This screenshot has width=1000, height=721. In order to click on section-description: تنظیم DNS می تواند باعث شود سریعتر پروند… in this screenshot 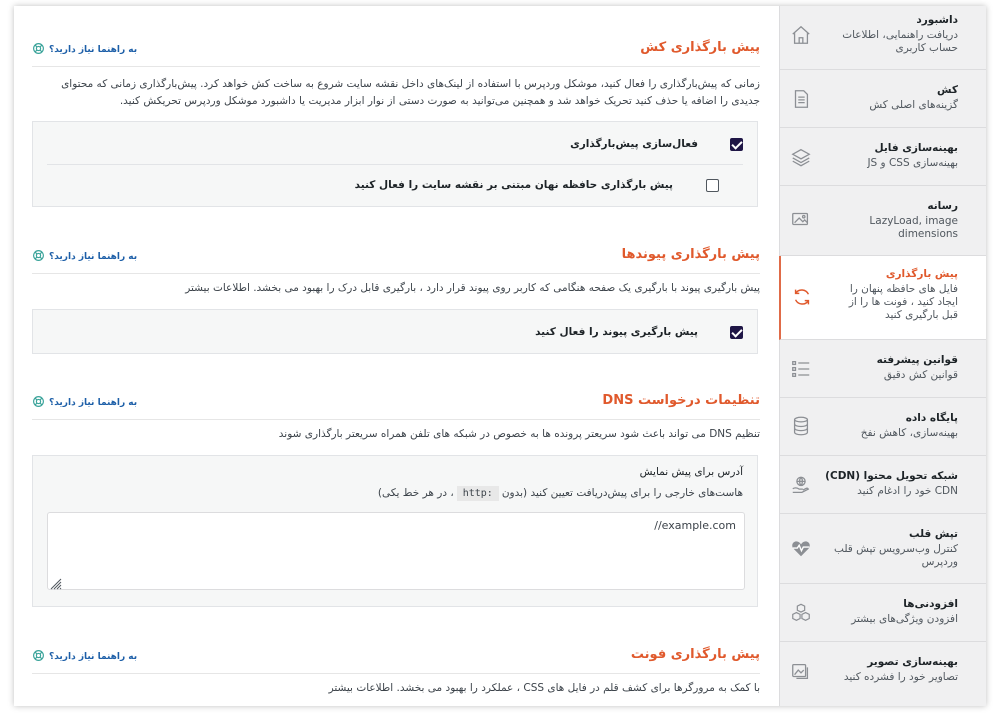, I will do `click(519, 434)`.